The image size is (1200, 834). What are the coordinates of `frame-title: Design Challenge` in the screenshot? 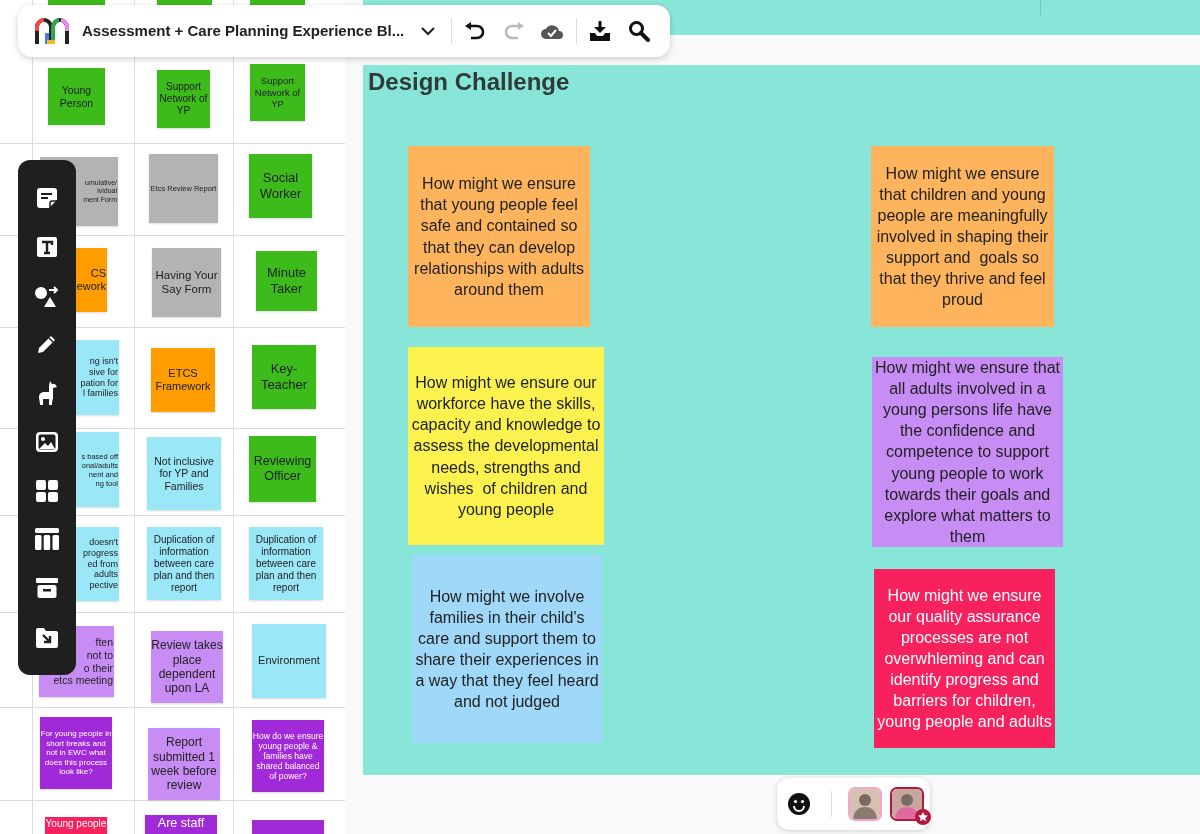 It's located at (469, 82).